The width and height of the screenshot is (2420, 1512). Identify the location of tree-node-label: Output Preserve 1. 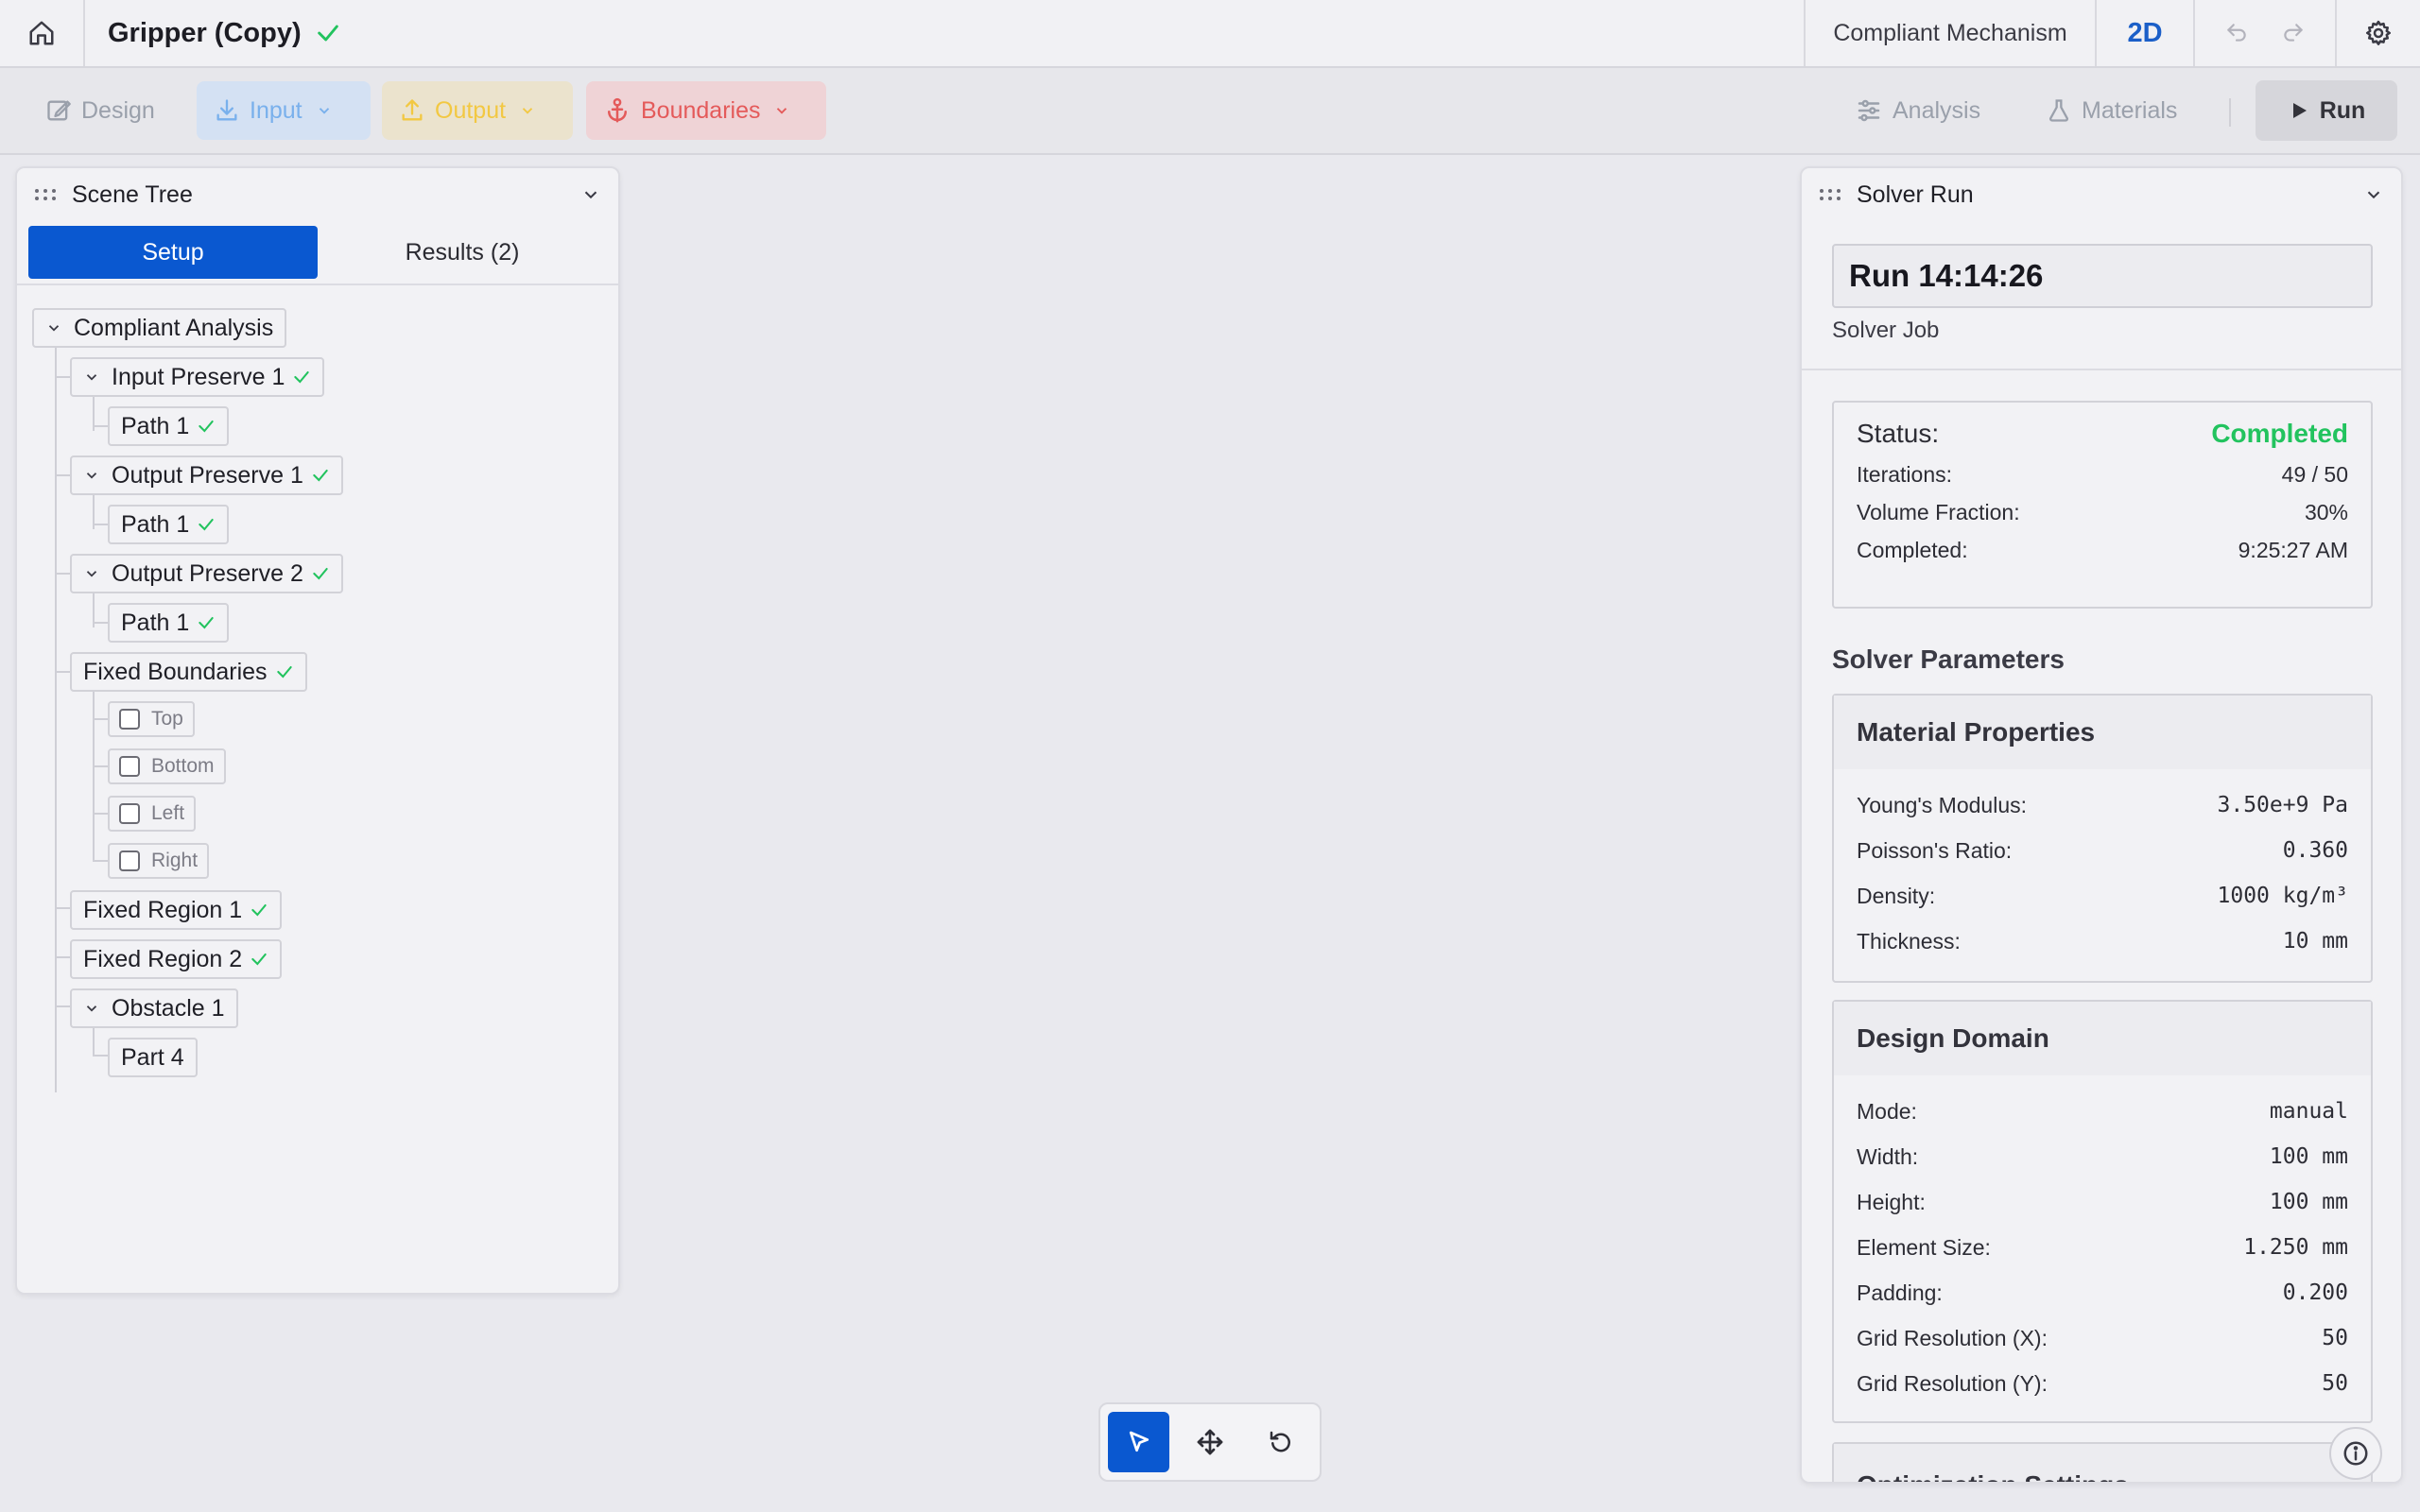
(207, 475).